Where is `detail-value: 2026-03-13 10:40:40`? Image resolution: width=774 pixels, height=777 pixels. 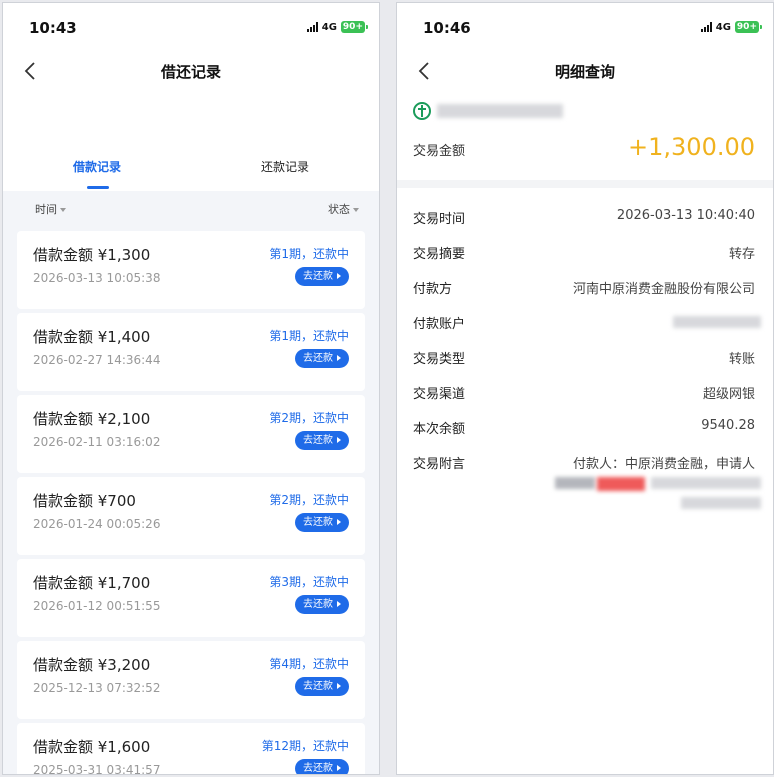
detail-value: 2026-03-13 10:40:40 is located at coordinates (685, 215).